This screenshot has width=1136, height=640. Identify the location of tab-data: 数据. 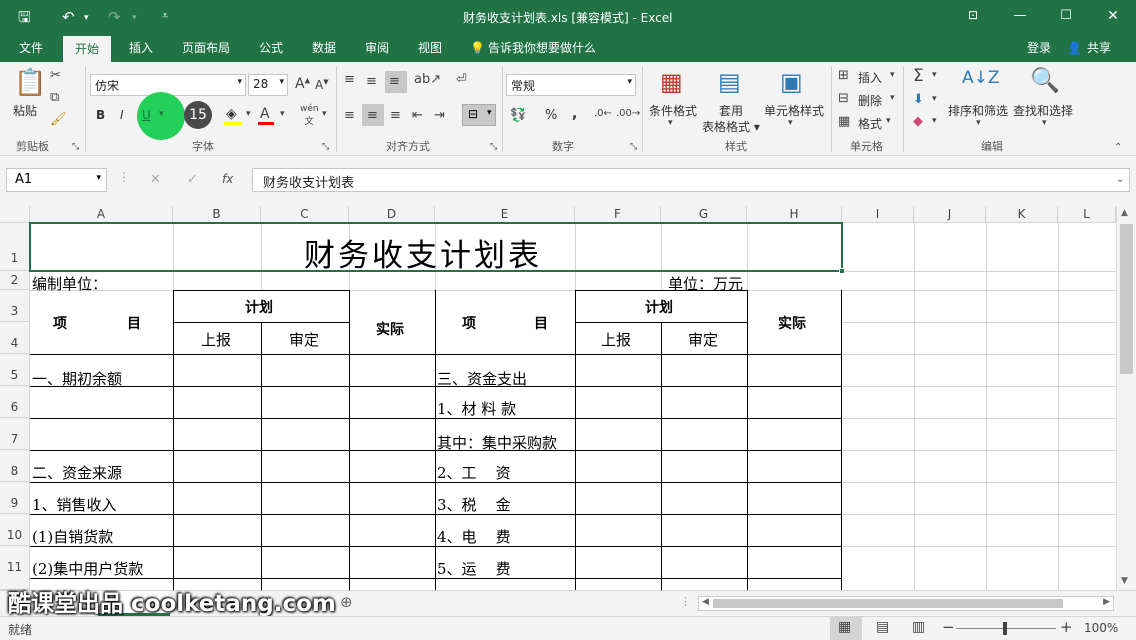
(324, 48).